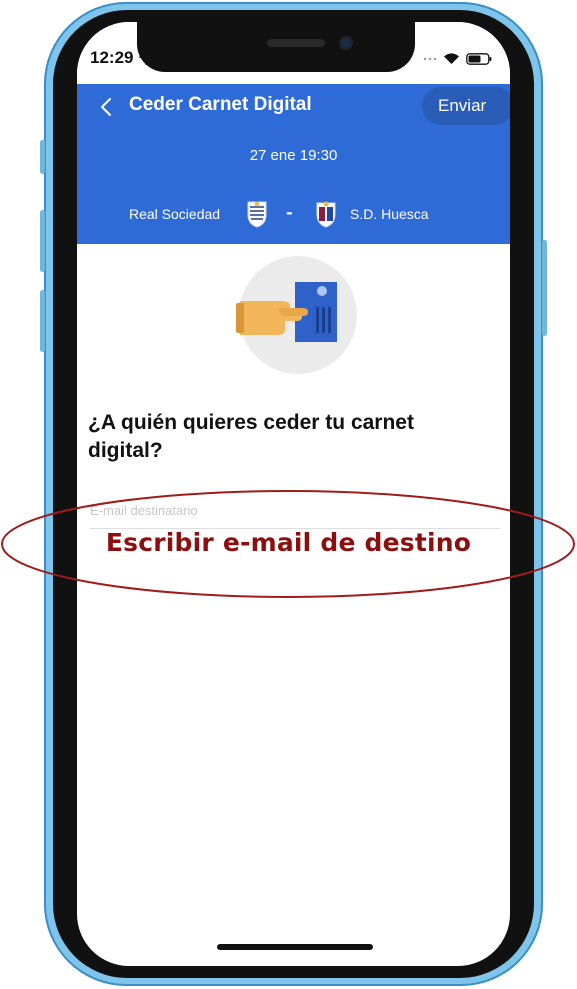 This screenshot has width=577, height=989. Describe the element at coordinates (466, 106) in the screenshot. I see `send-button: Enviar` at that location.